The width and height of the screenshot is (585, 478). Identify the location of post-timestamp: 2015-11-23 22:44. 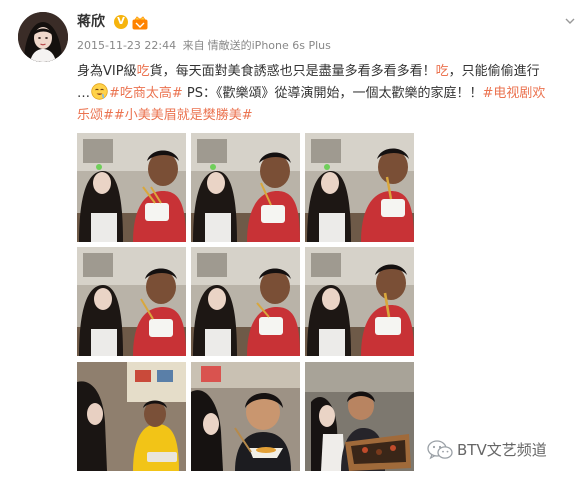
(126, 45).